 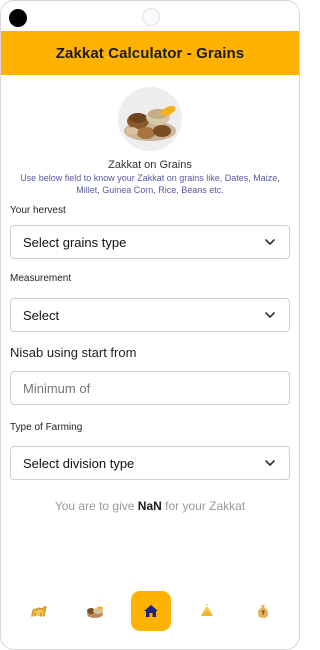 What do you see at coordinates (94, 506) in the screenshot?
I see `result-prefix: You are to give` at bounding box center [94, 506].